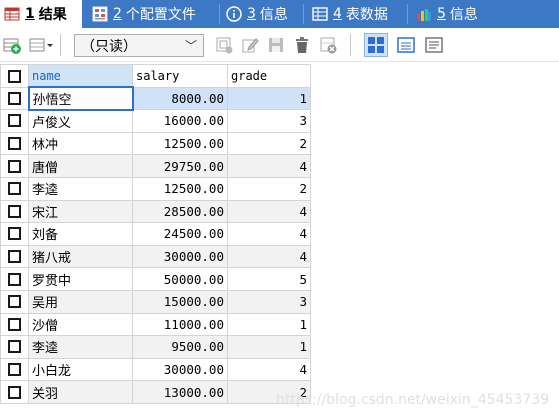 The image size is (559, 420). Describe the element at coordinates (261, 14) in the screenshot. I see `tab-info: 3 信息` at that location.